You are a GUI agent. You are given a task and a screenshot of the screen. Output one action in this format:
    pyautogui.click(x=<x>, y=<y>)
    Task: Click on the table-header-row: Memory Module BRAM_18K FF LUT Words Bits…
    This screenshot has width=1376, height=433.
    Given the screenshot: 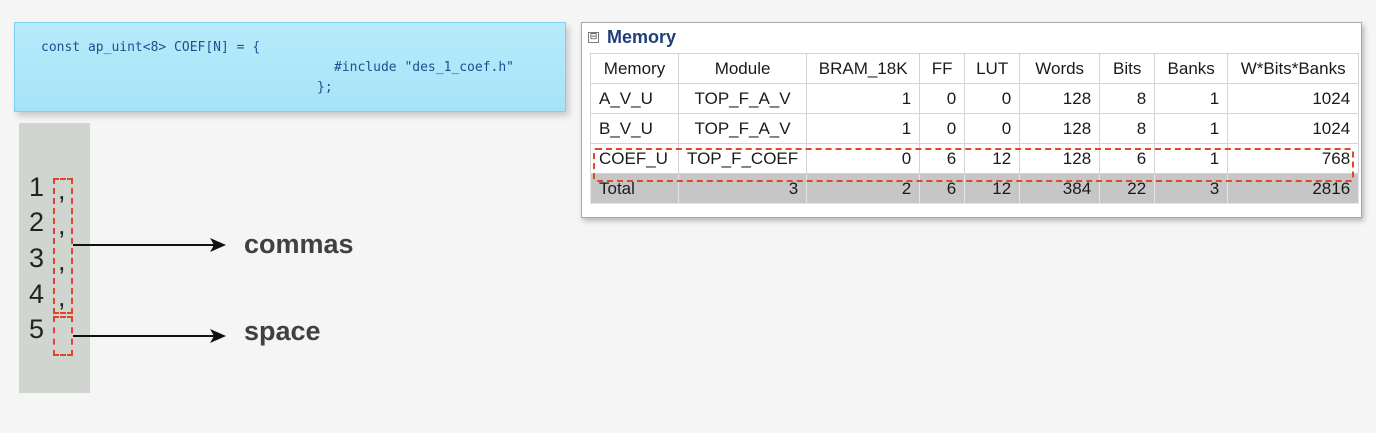 What is the action you would take?
    pyautogui.click(x=975, y=68)
    